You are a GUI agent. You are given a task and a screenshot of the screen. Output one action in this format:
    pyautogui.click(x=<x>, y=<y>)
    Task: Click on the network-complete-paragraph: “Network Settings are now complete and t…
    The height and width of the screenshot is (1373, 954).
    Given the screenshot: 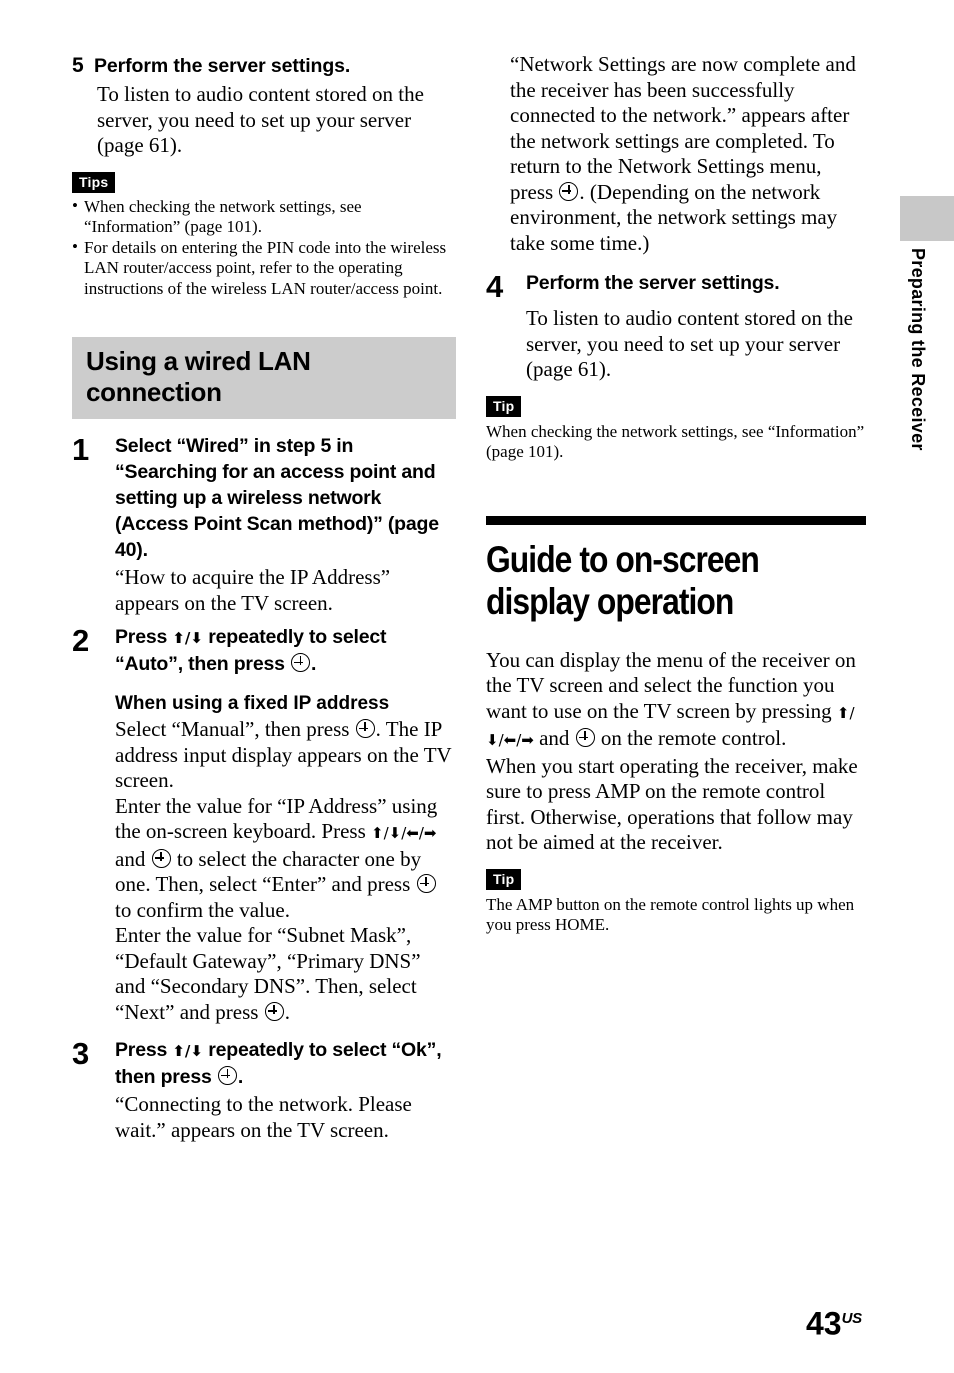 What is the action you would take?
    pyautogui.click(x=688, y=154)
    